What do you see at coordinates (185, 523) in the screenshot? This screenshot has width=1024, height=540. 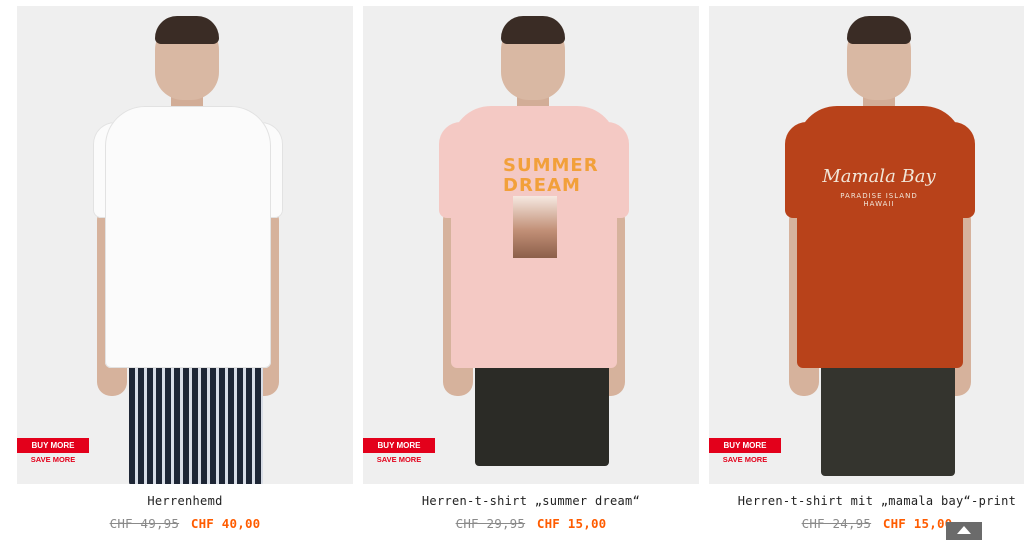 I see `product-price: CHF 49,95 CHF 40,00` at bounding box center [185, 523].